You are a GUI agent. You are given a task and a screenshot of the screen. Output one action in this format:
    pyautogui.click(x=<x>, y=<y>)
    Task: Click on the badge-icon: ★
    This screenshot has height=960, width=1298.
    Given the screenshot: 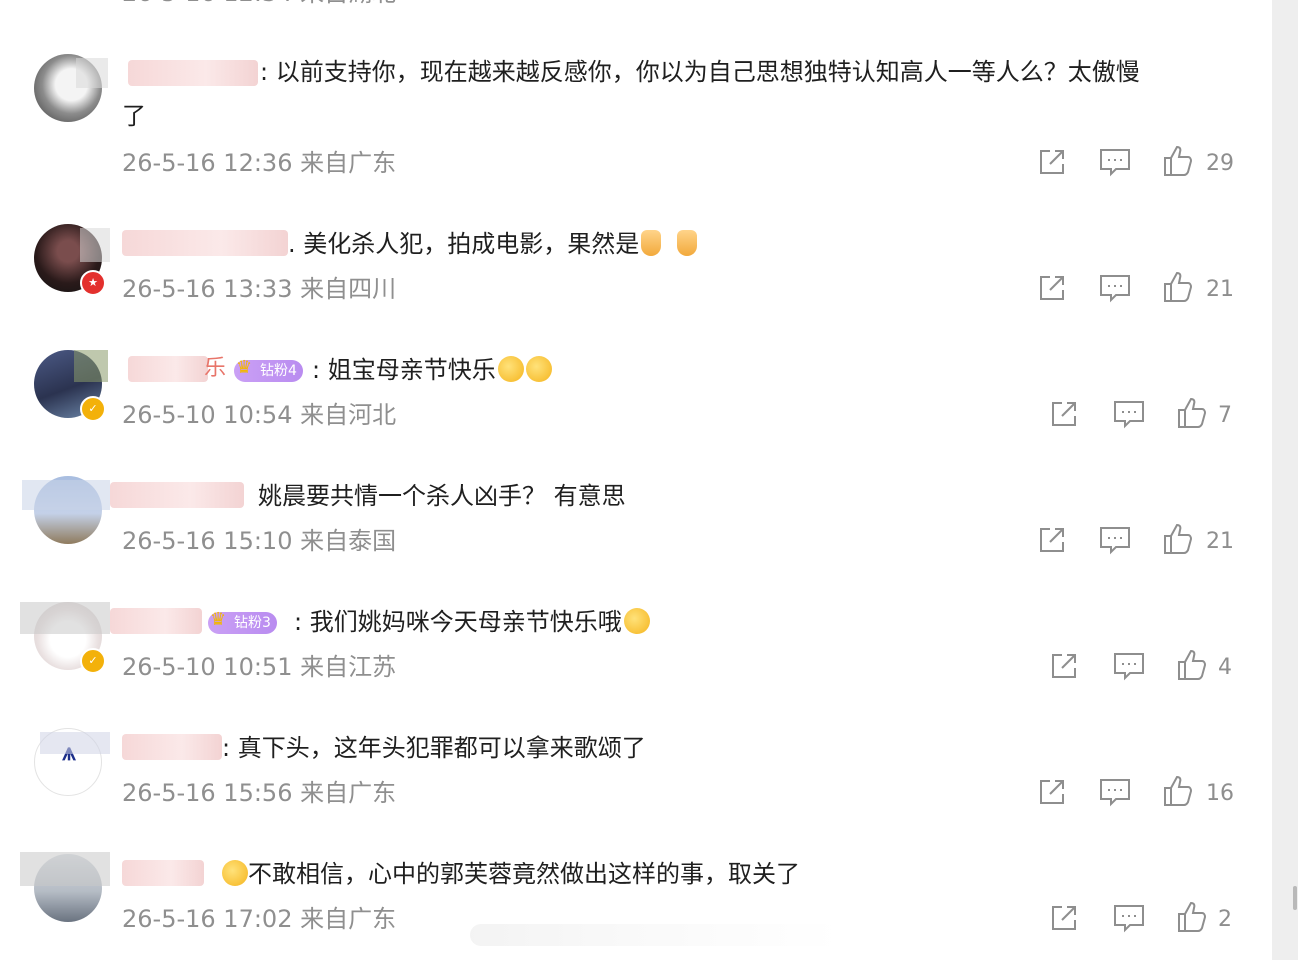 What is the action you would take?
    pyautogui.click(x=93, y=283)
    